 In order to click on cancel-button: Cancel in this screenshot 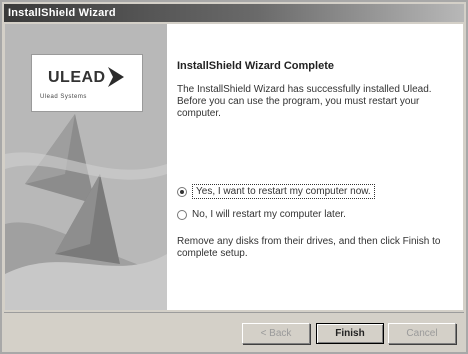, I will do `click(422, 333)`.